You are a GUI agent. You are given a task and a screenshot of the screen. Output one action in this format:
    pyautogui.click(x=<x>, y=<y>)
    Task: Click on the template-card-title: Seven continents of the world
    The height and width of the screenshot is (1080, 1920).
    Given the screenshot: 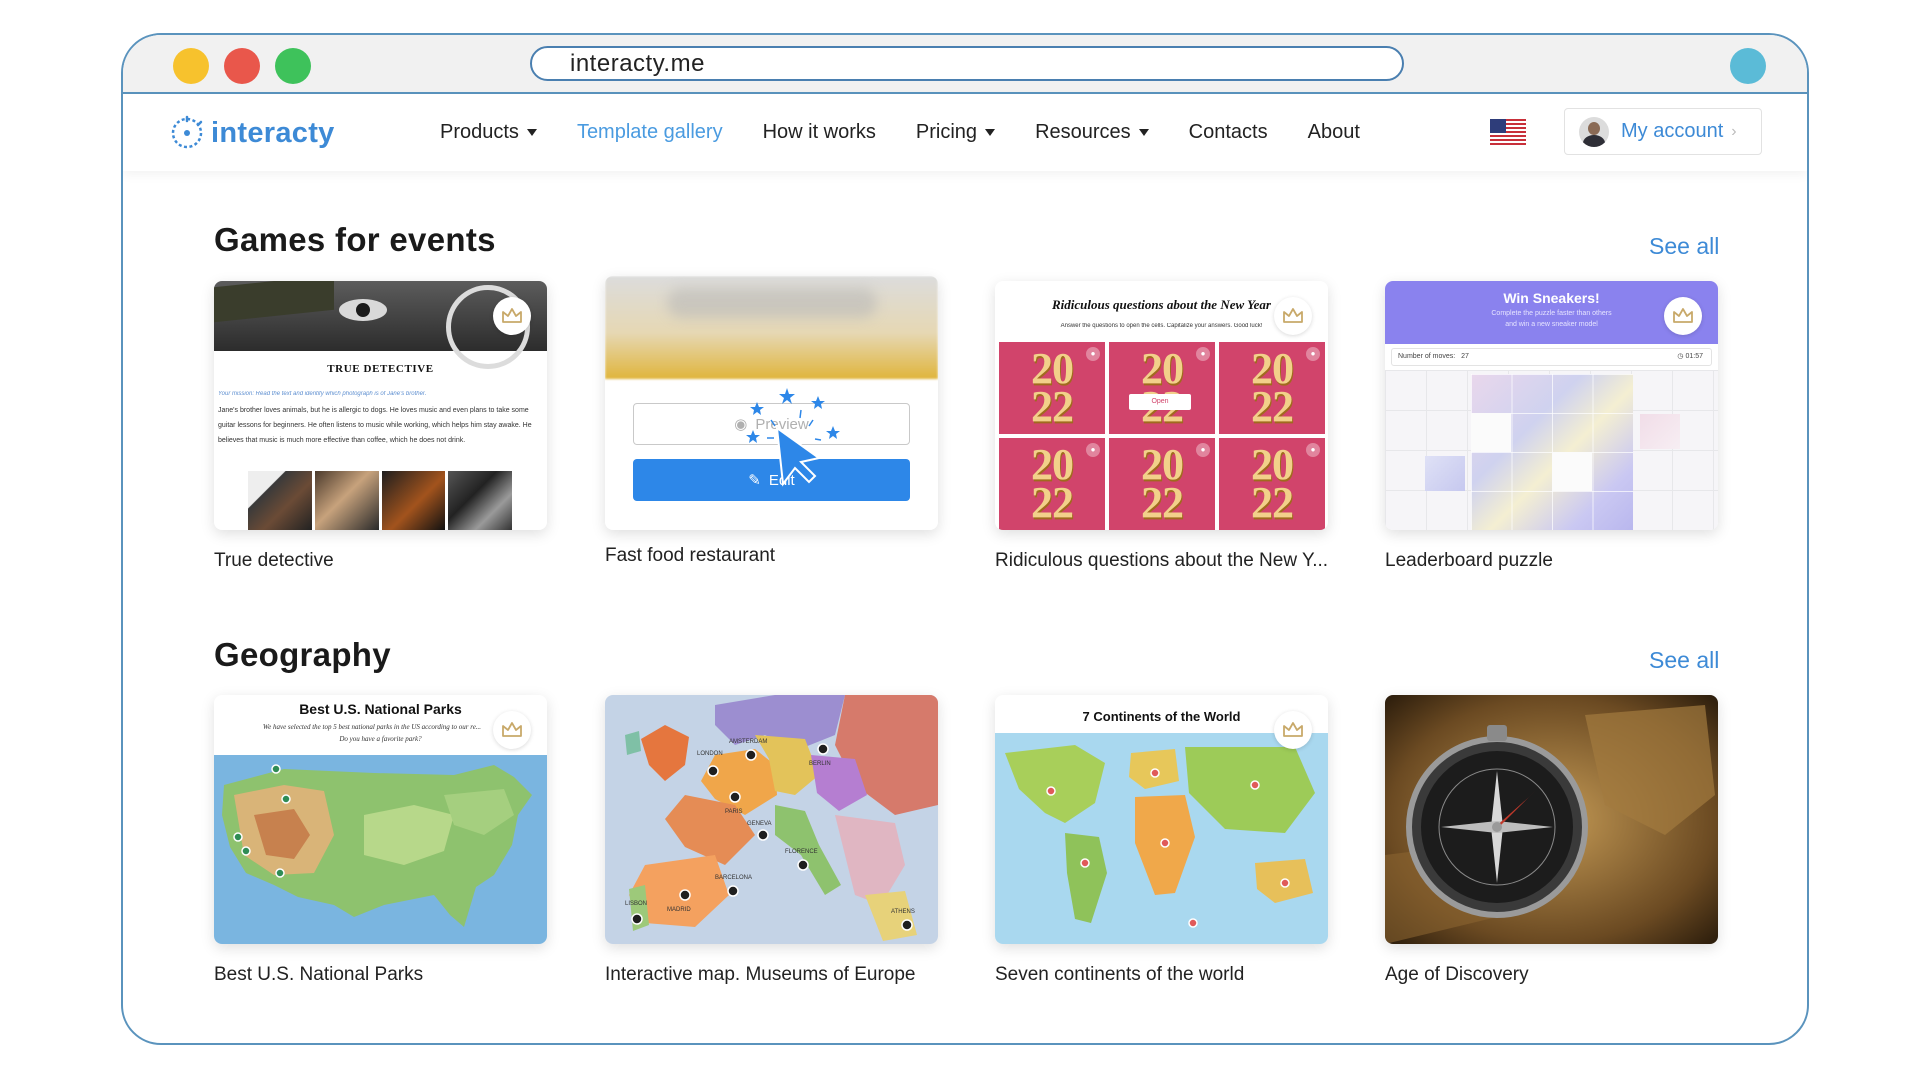 What is the action you would take?
    pyautogui.click(x=1161, y=975)
    